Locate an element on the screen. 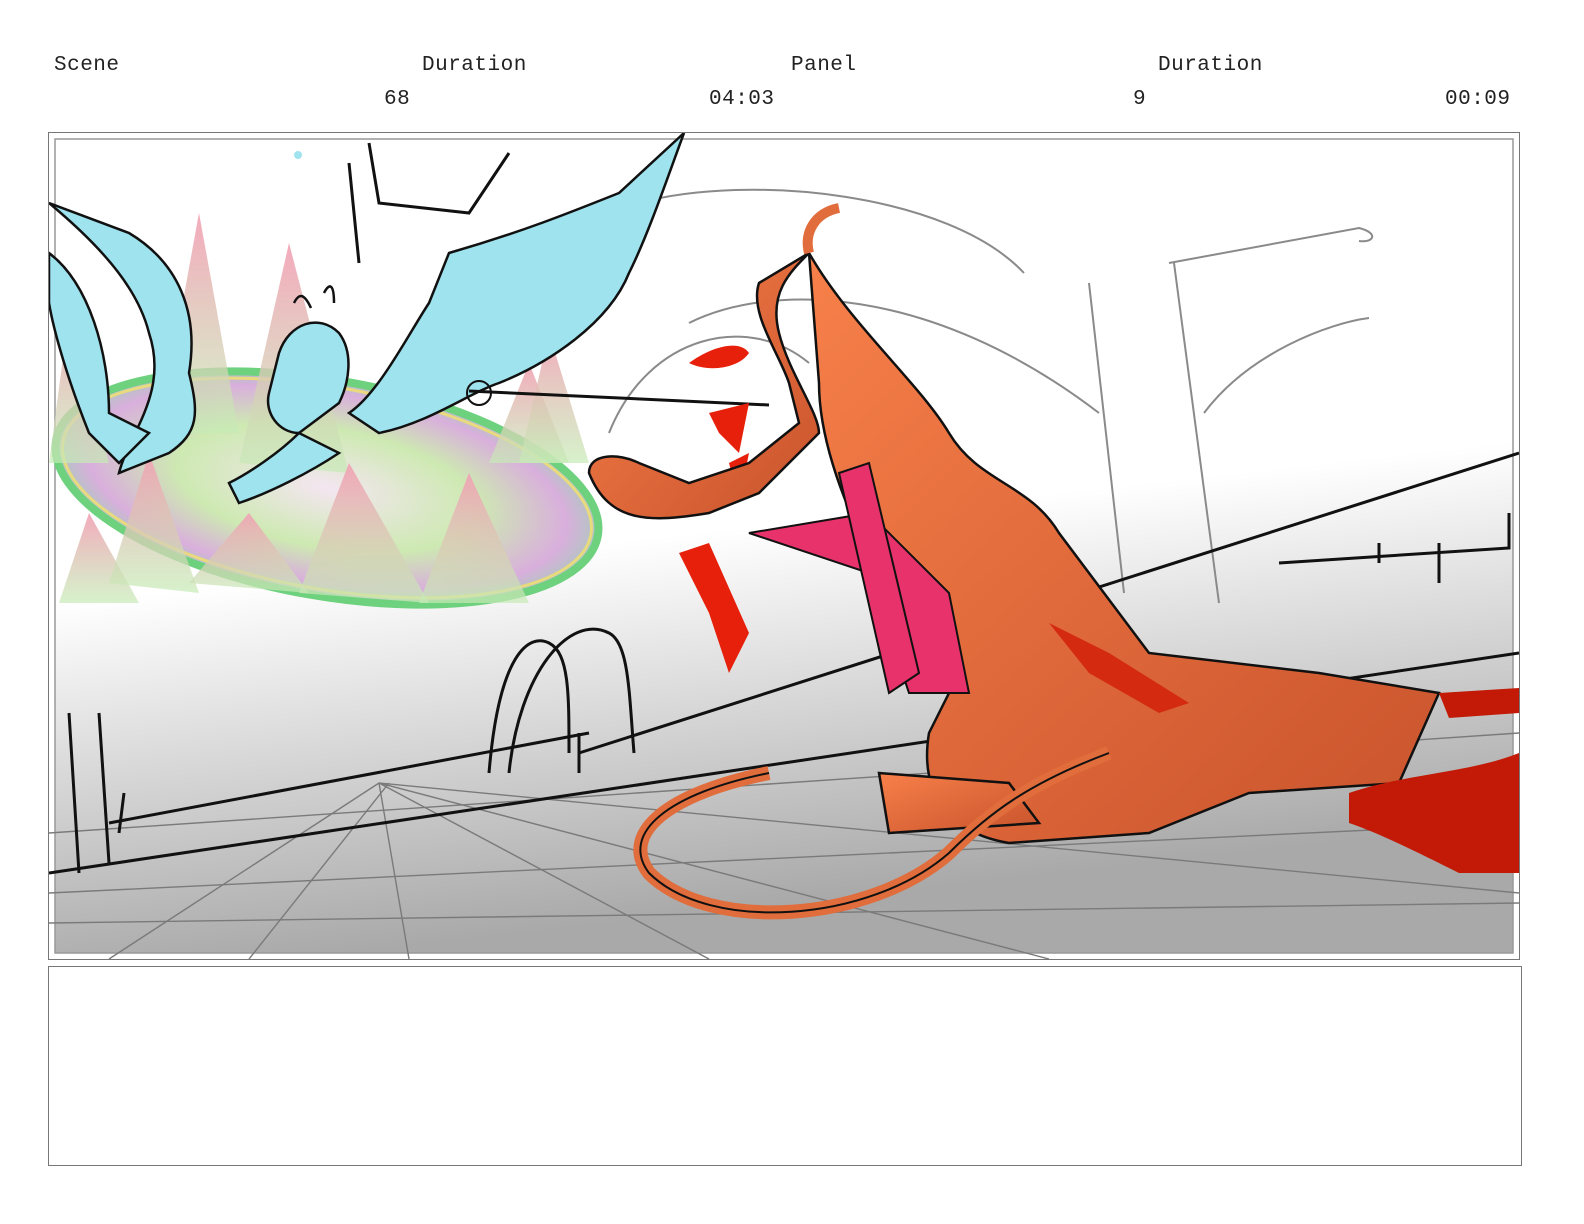  panel-duration-label: Duration is located at coordinates (1210, 65).